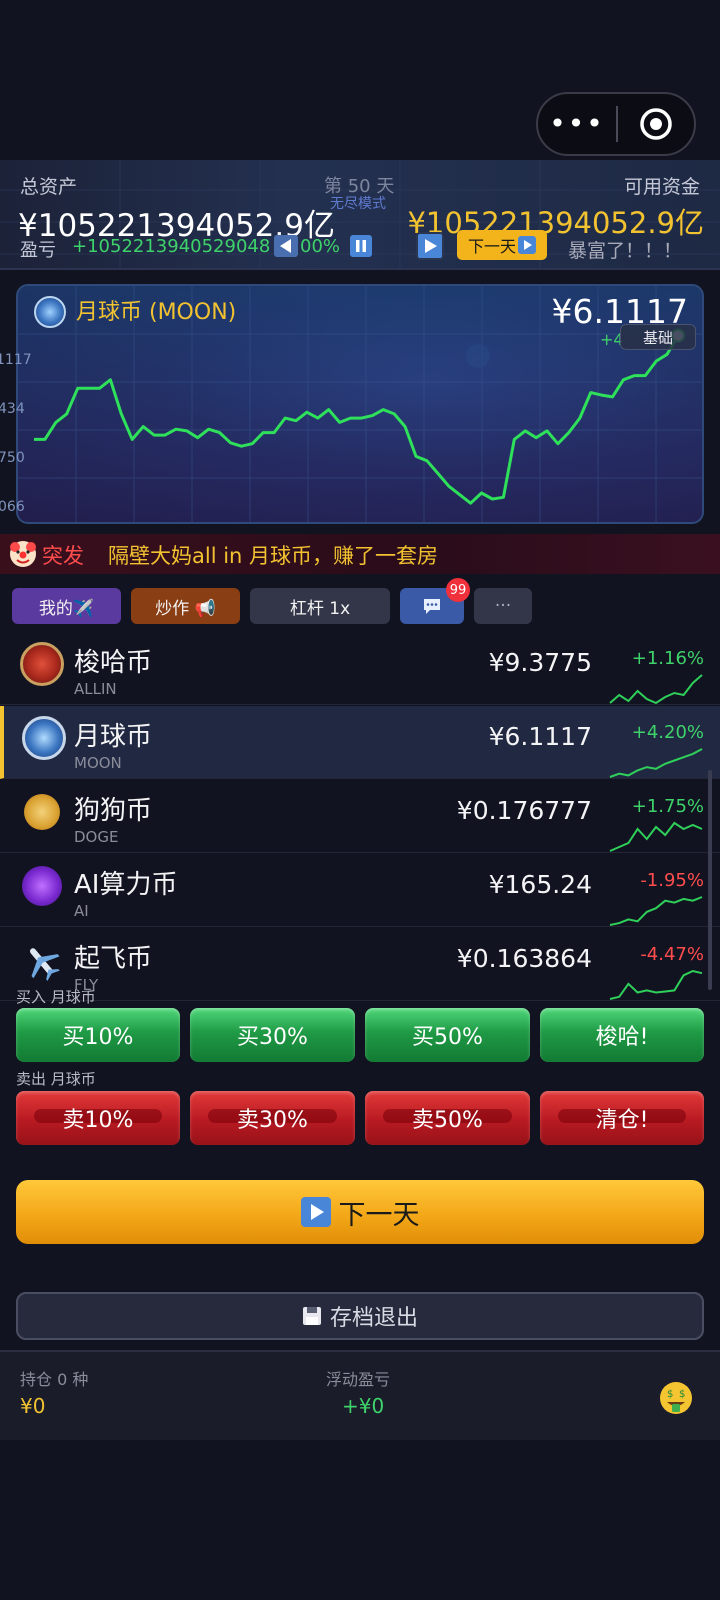 The image size is (720, 1600). I want to click on floppy-disk-icon, so click(311, 1316).